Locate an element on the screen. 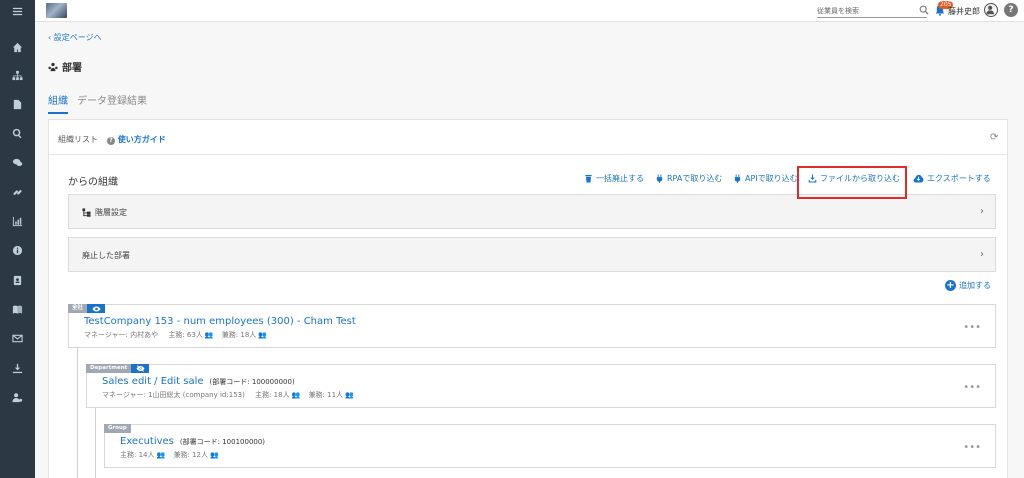  main-count: 主務: 18人 is located at coordinates (272, 395).